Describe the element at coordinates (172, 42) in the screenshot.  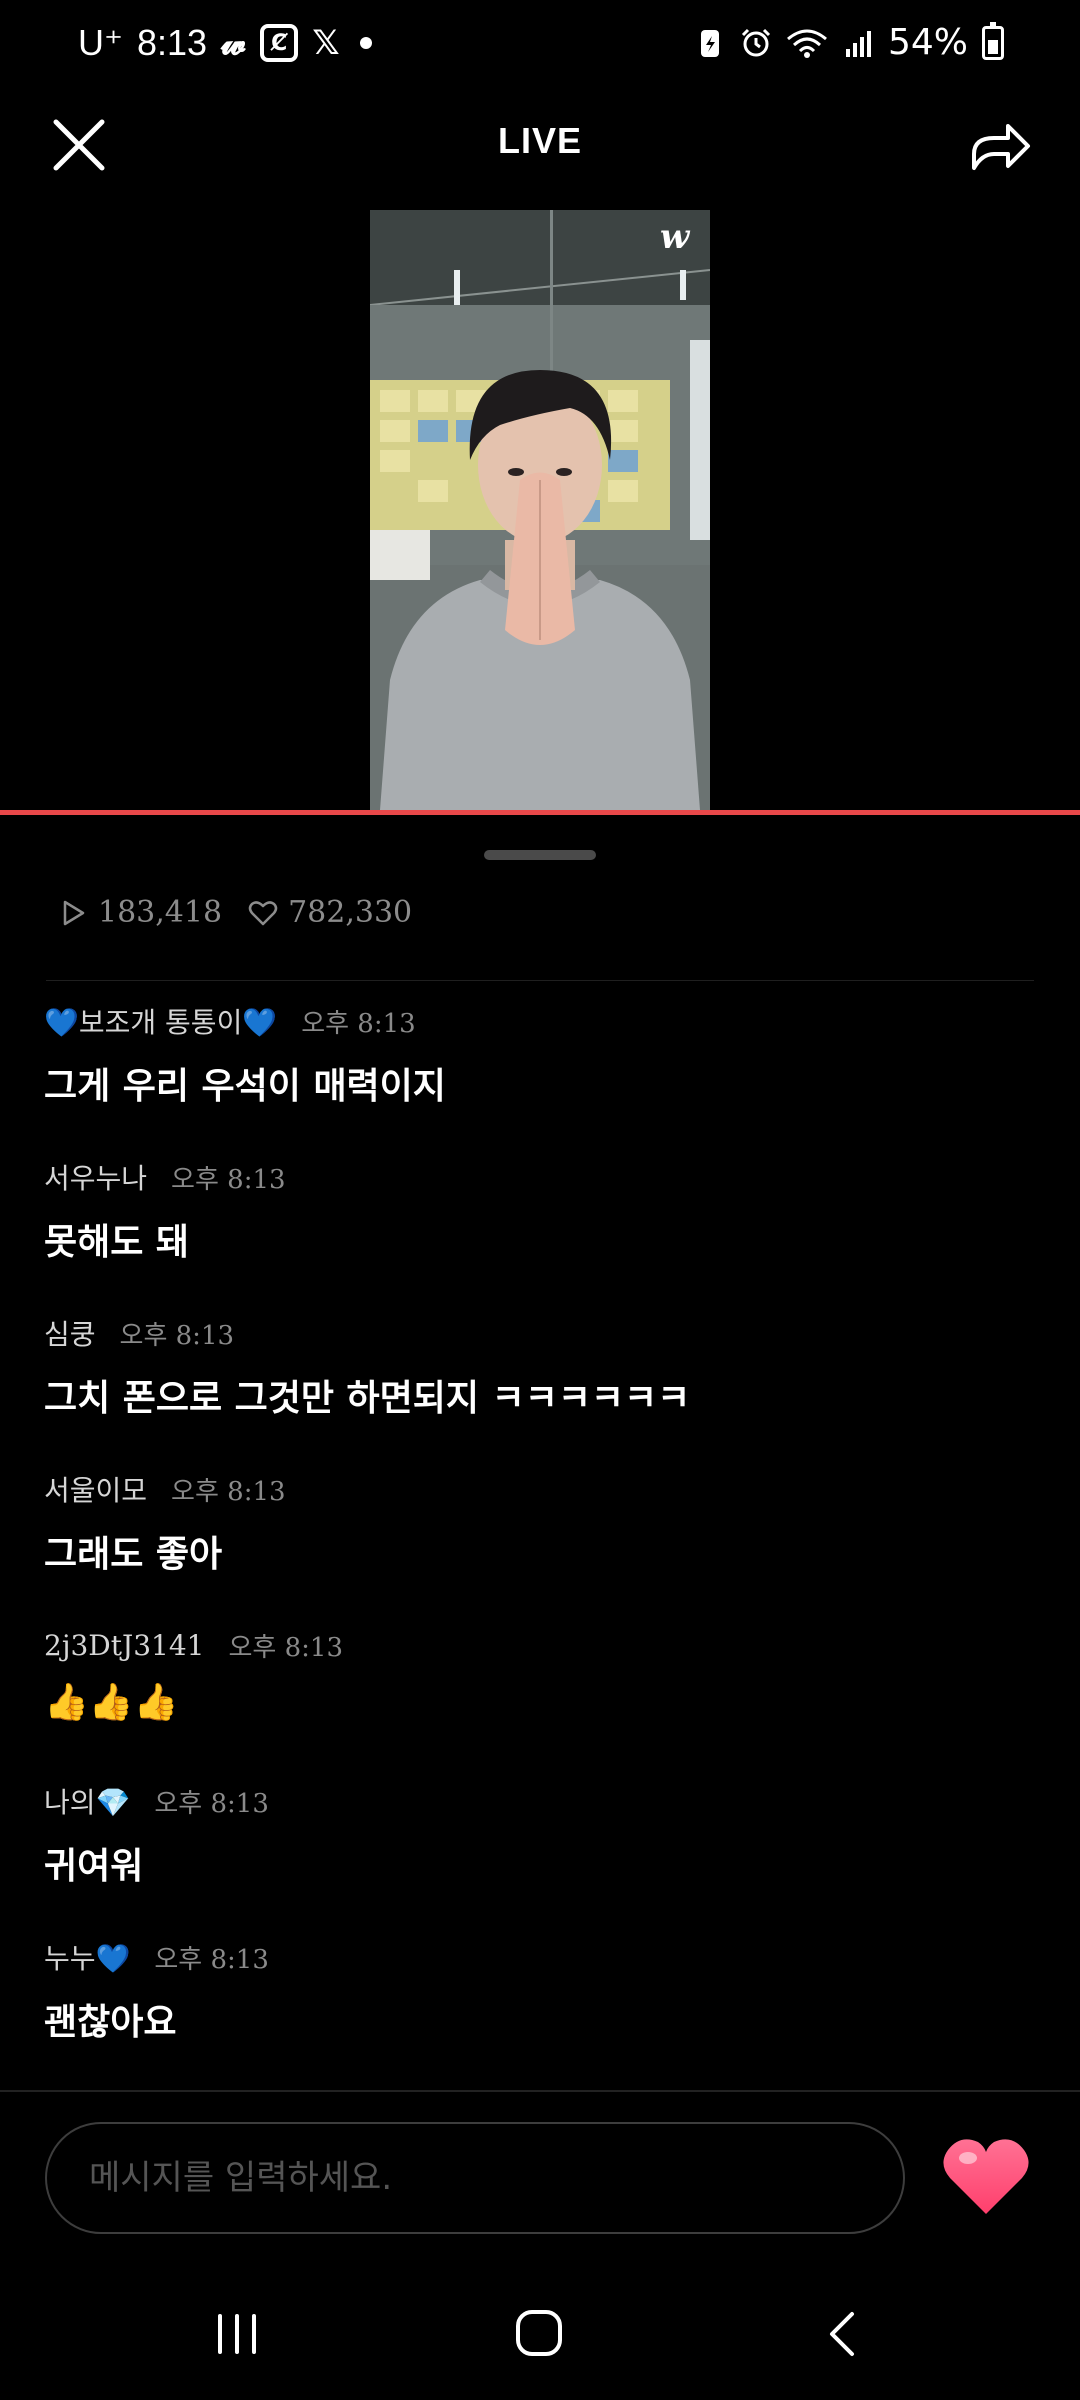
I see `clock: 8:13` at that location.